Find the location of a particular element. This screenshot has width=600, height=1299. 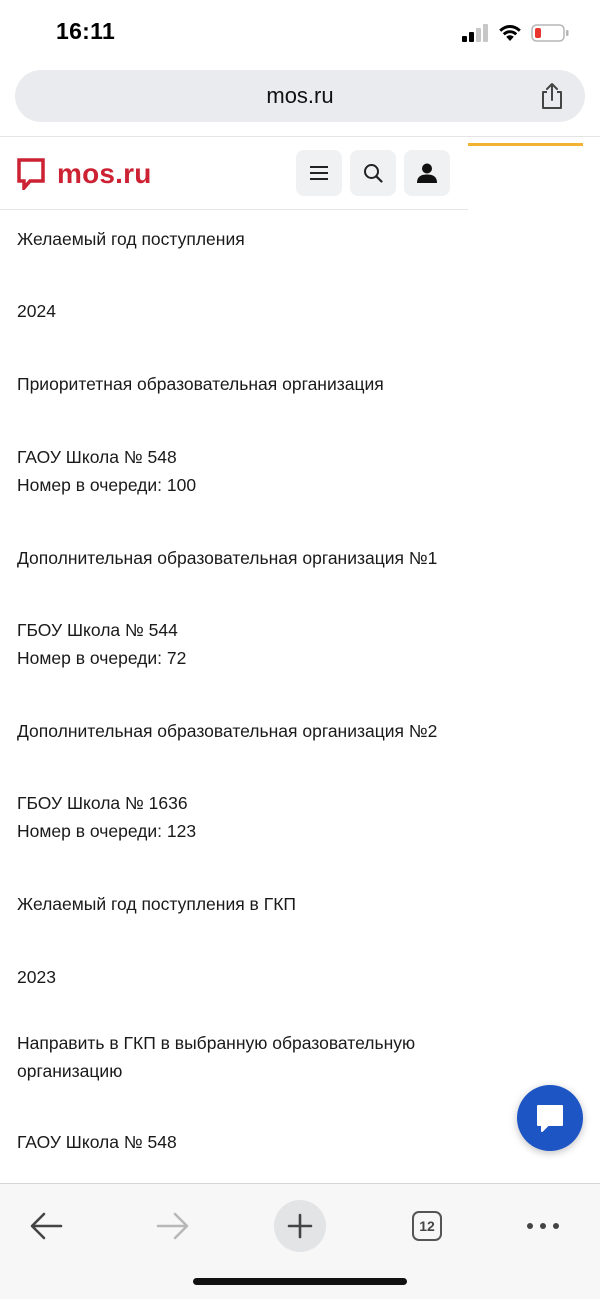

value-additional-school-1: ГБОУ Школа № 544 is located at coordinates (97, 630).